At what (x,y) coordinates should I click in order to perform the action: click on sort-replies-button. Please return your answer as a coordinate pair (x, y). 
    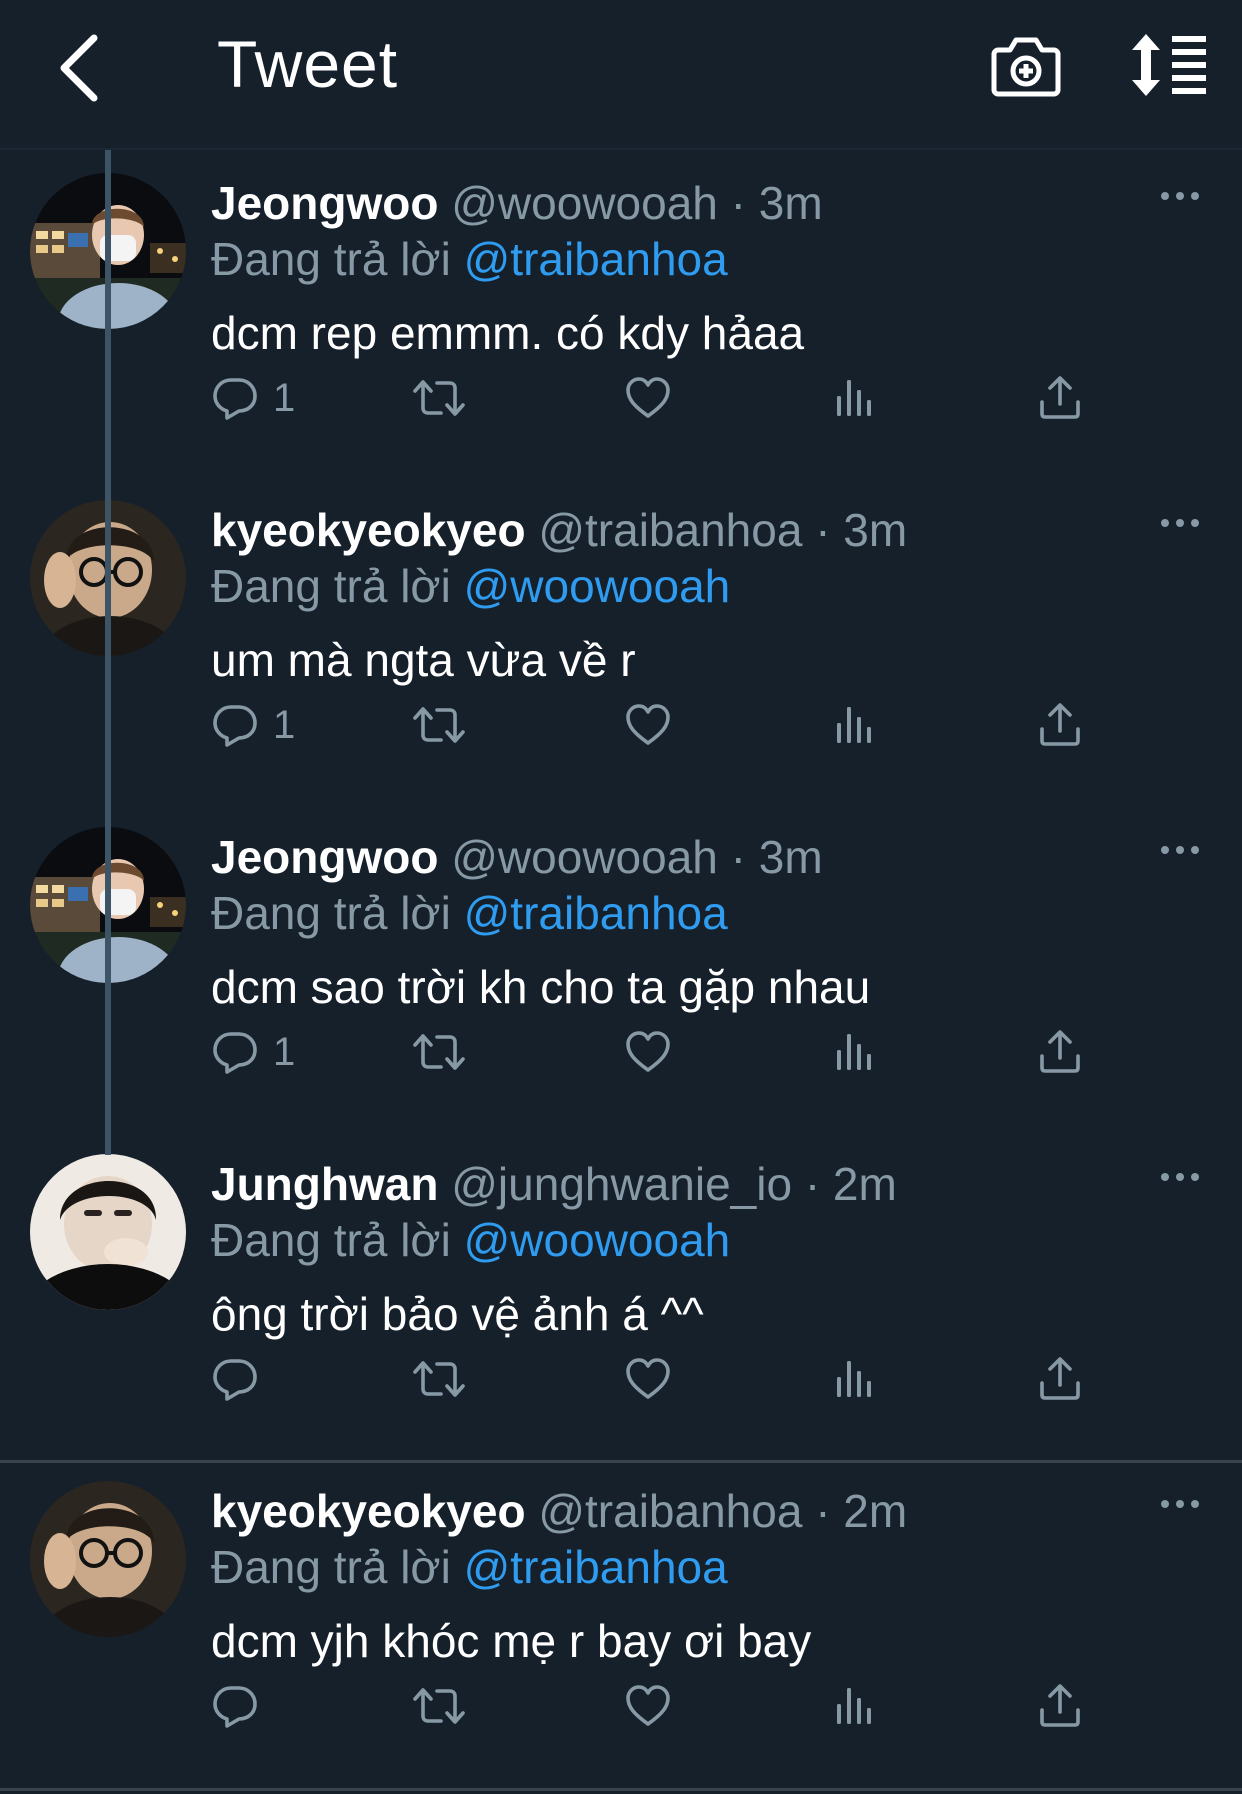
    Looking at the image, I should click on (1170, 66).